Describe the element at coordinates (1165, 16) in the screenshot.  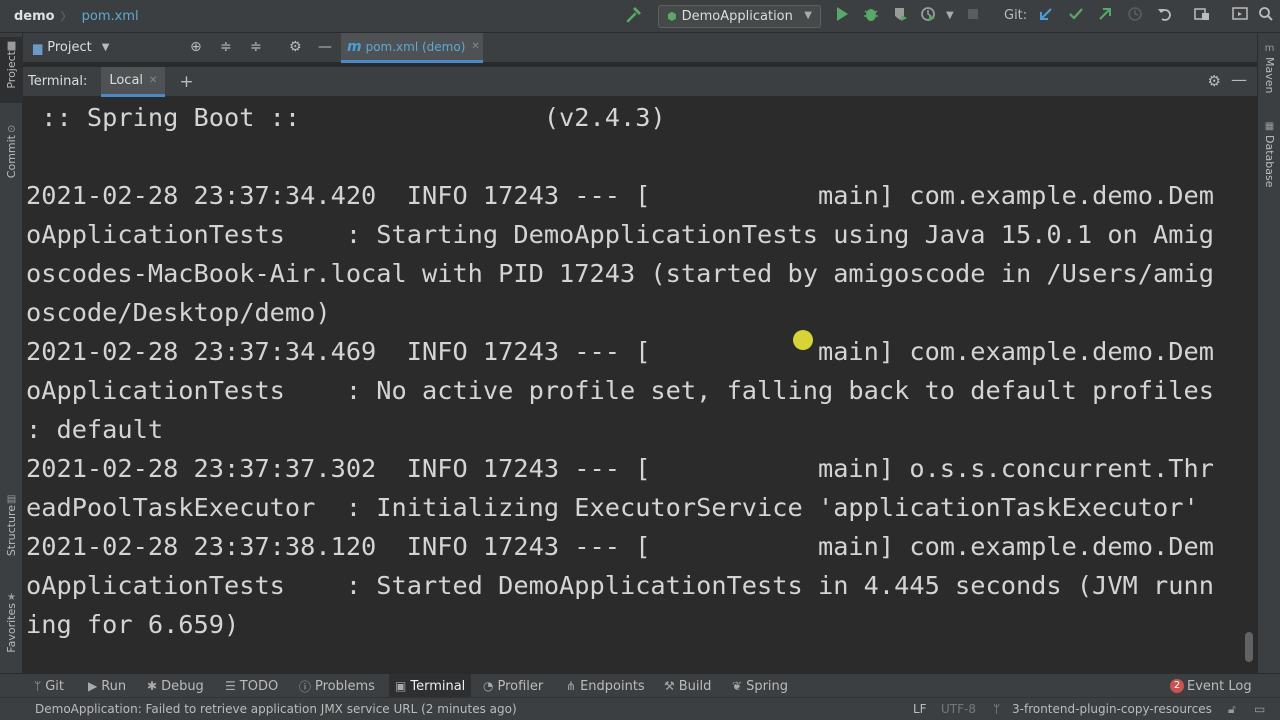
I see `rollback-icon` at that location.